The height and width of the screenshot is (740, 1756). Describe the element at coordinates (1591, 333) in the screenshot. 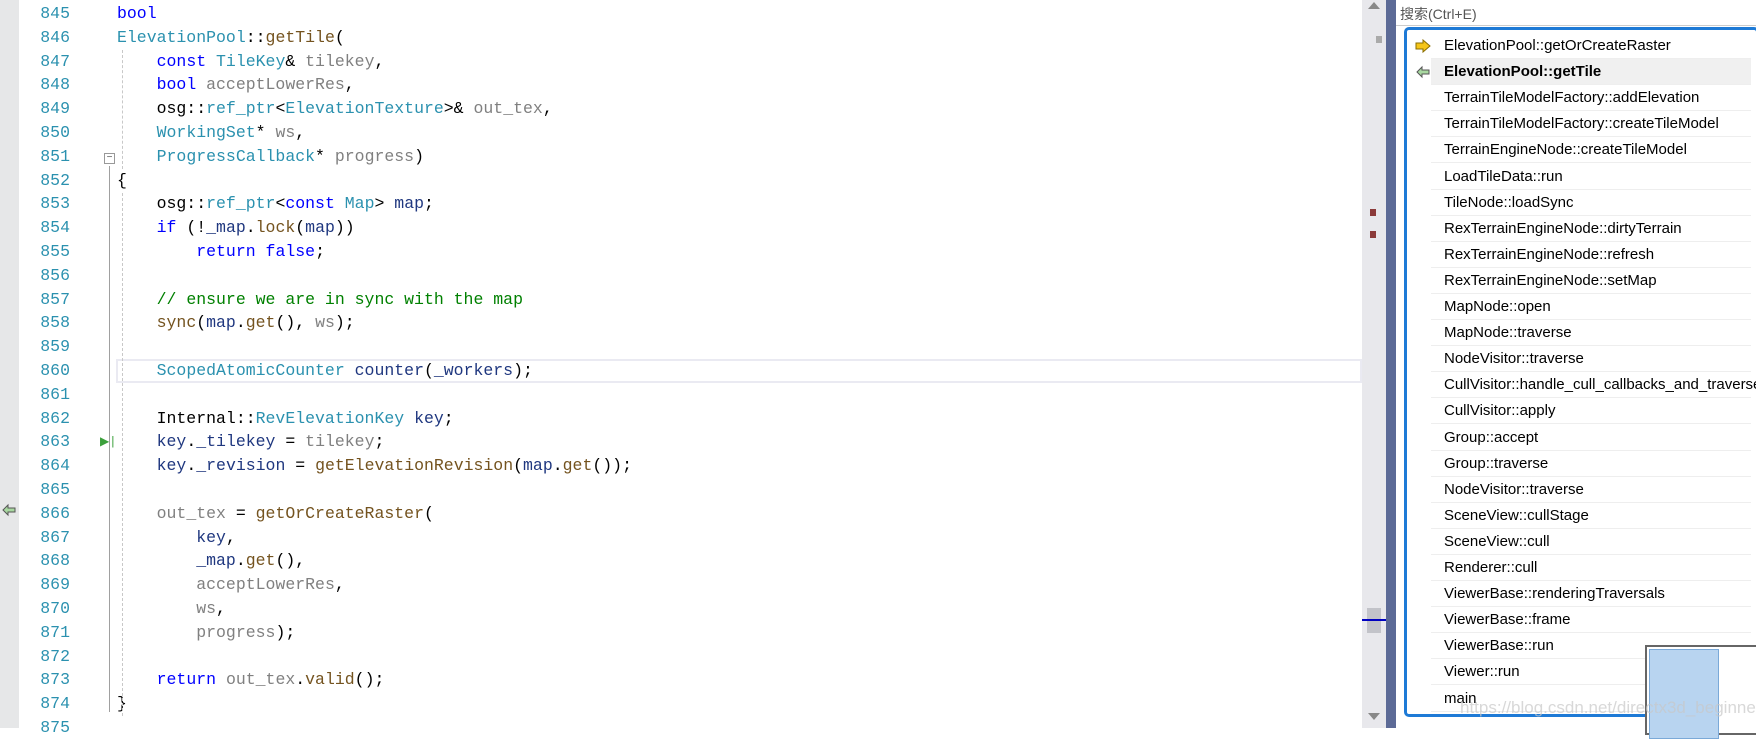

I see `call-stack-frame: MapNode::traverse` at that location.